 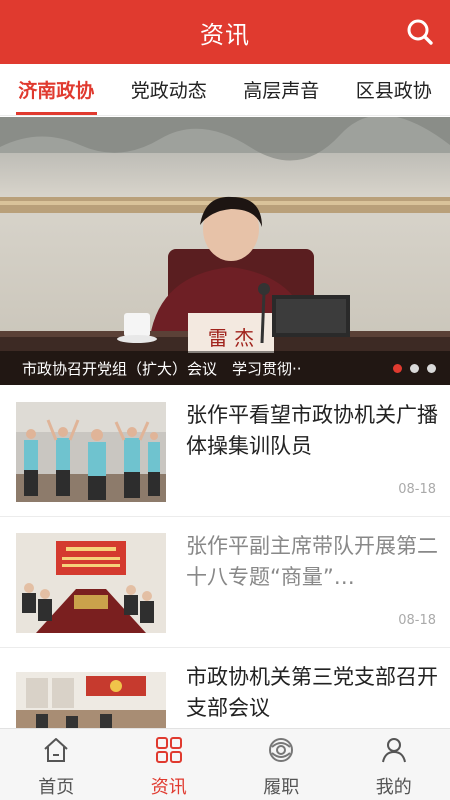 I want to click on news-title: 张作平看望市政协机关广播体操集训队员, so click(x=312, y=430).